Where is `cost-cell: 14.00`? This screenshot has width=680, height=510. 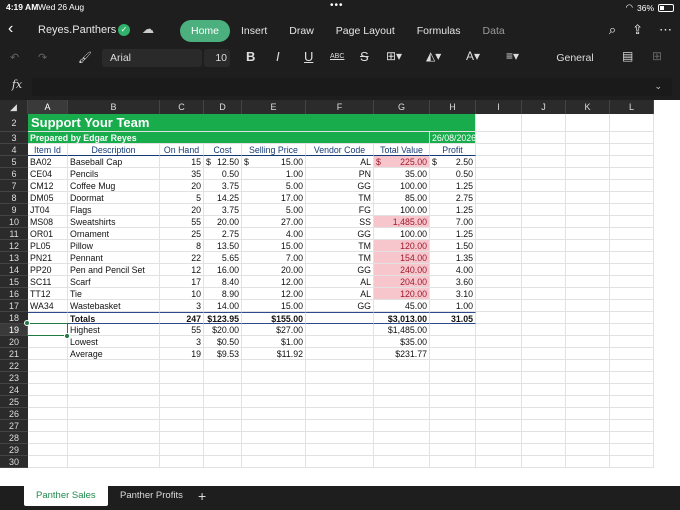
cost-cell: 14.00 is located at coordinates (223, 306).